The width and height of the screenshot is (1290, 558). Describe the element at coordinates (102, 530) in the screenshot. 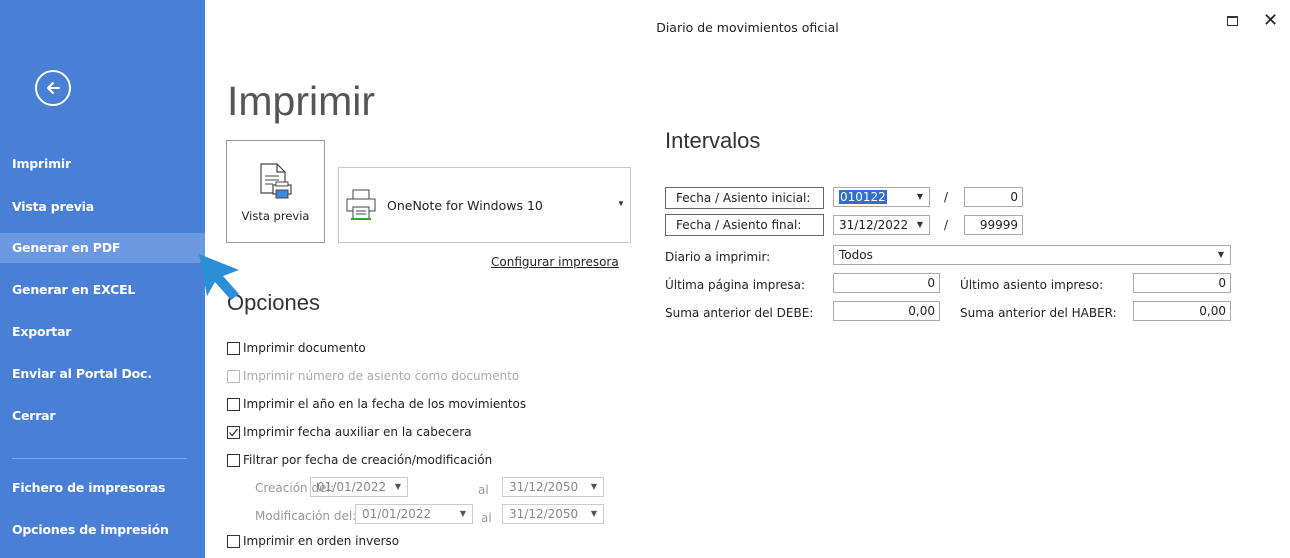

I see `sidebar-item-opciones-impresion: Opciones de impresión` at that location.